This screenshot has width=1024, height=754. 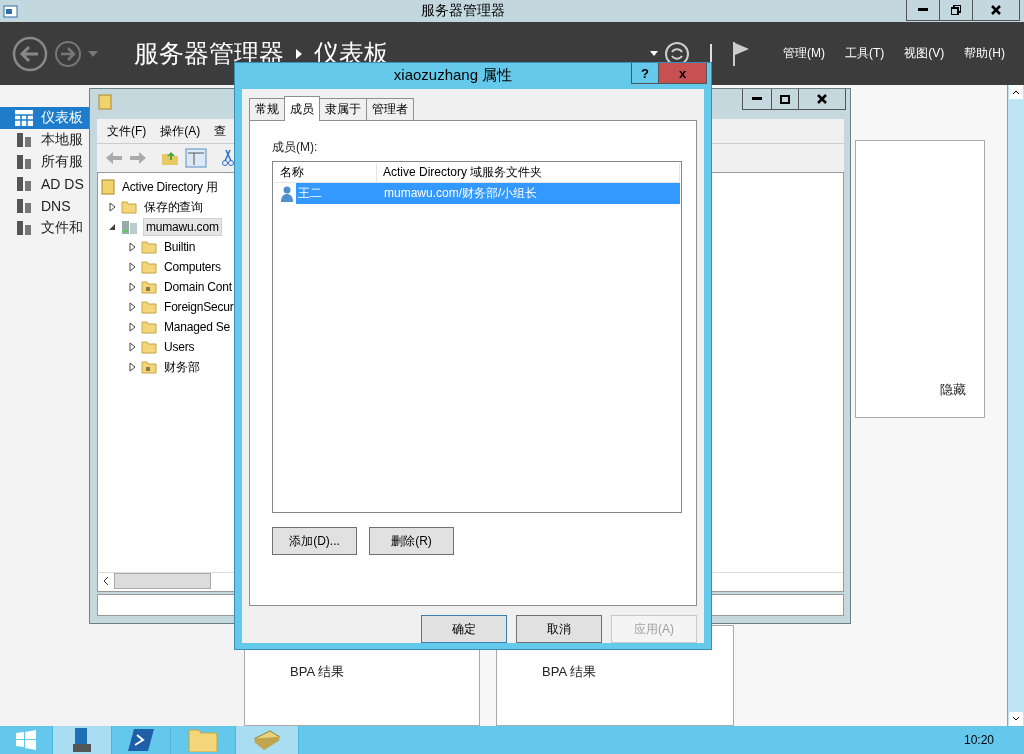 I want to click on dialog-title: xiaozuzhang 属性, so click(x=453, y=75).